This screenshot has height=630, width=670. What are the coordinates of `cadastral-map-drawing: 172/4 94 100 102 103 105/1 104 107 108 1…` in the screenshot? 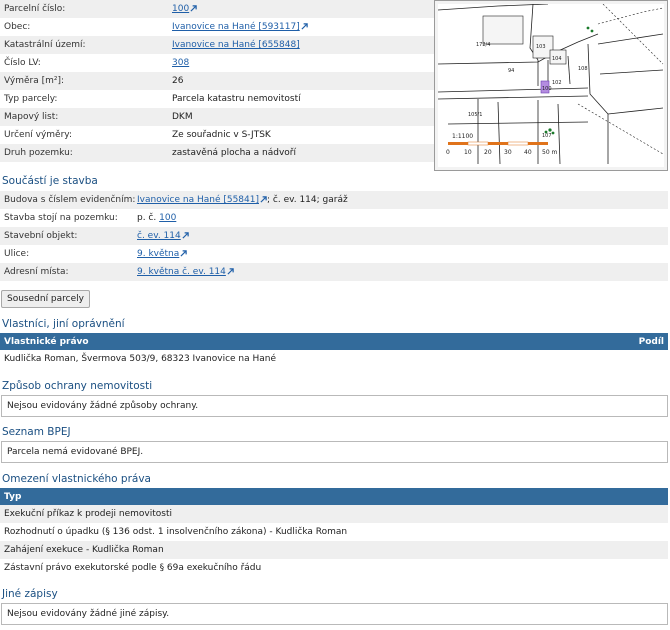 It's located at (551, 85).